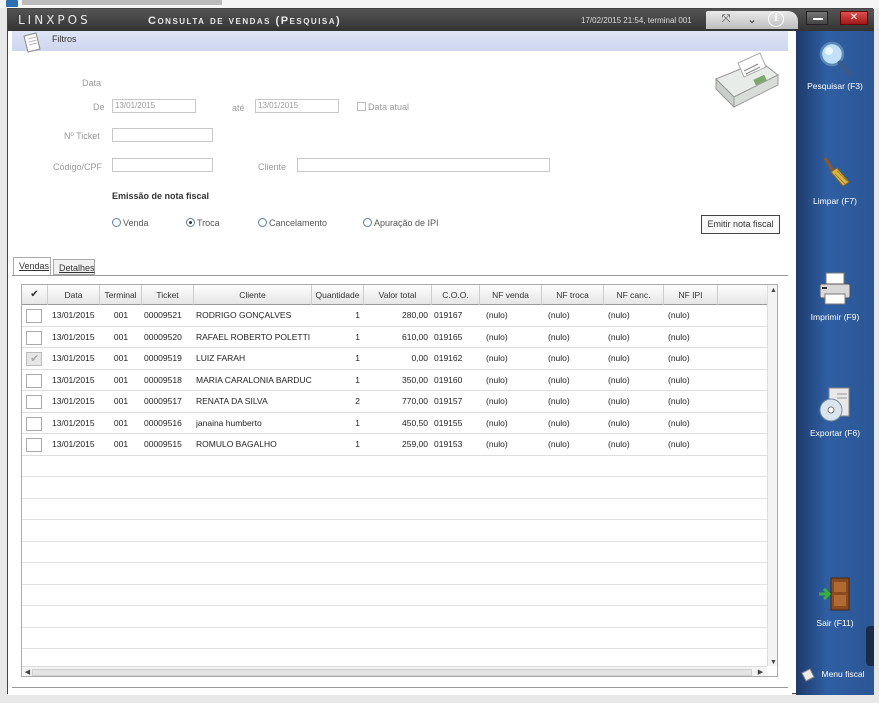 This screenshot has width=879, height=703. Describe the element at coordinates (116, 222) in the screenshot. I see `radio-venda` at that location.